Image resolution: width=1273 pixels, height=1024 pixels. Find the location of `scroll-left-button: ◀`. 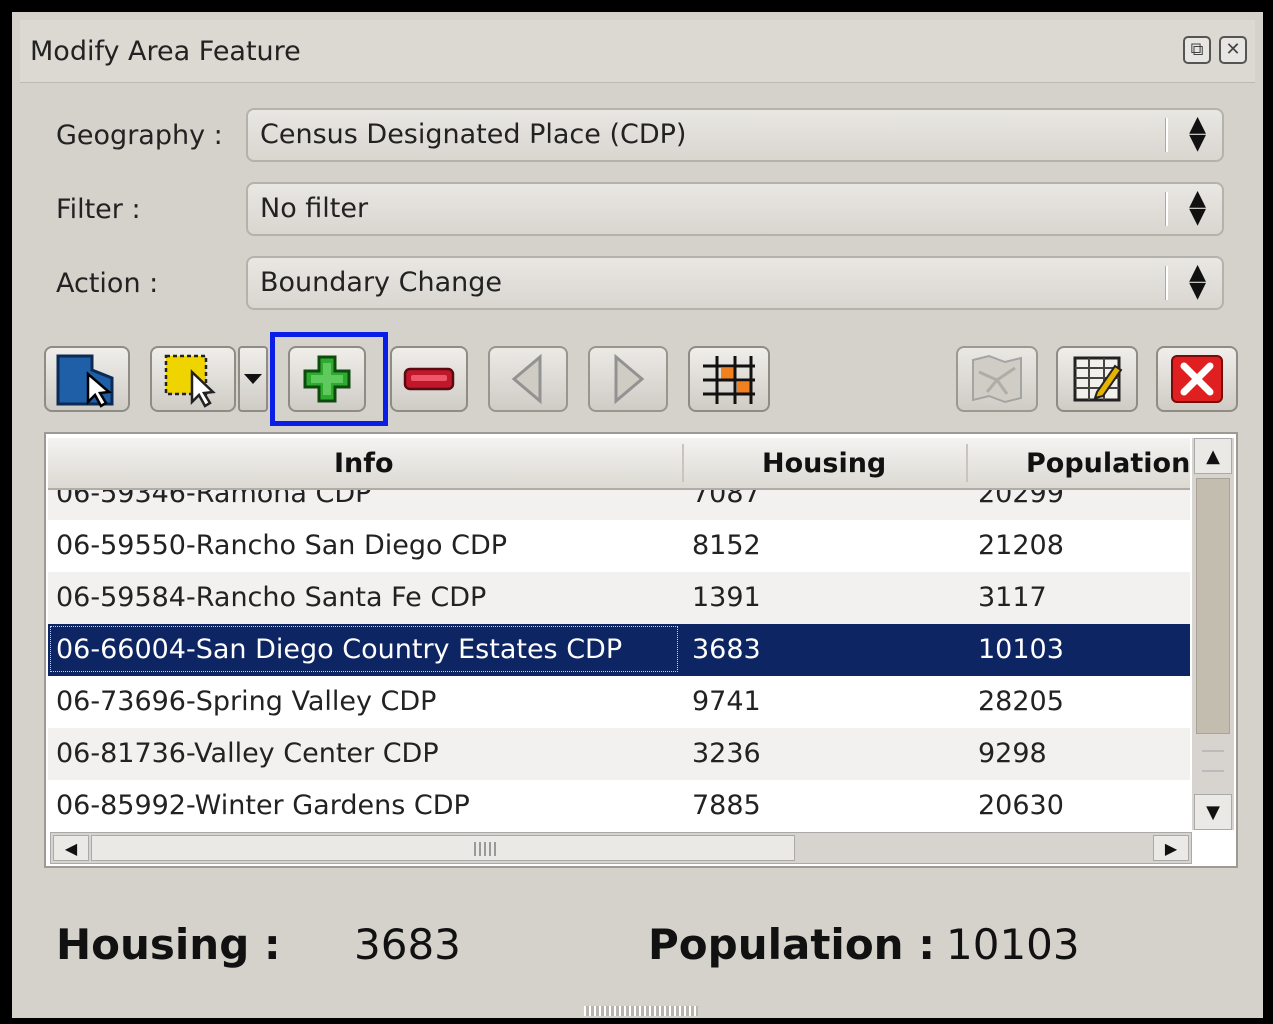

scroll-left-button: ◀ is located at coordinates (71, 848).